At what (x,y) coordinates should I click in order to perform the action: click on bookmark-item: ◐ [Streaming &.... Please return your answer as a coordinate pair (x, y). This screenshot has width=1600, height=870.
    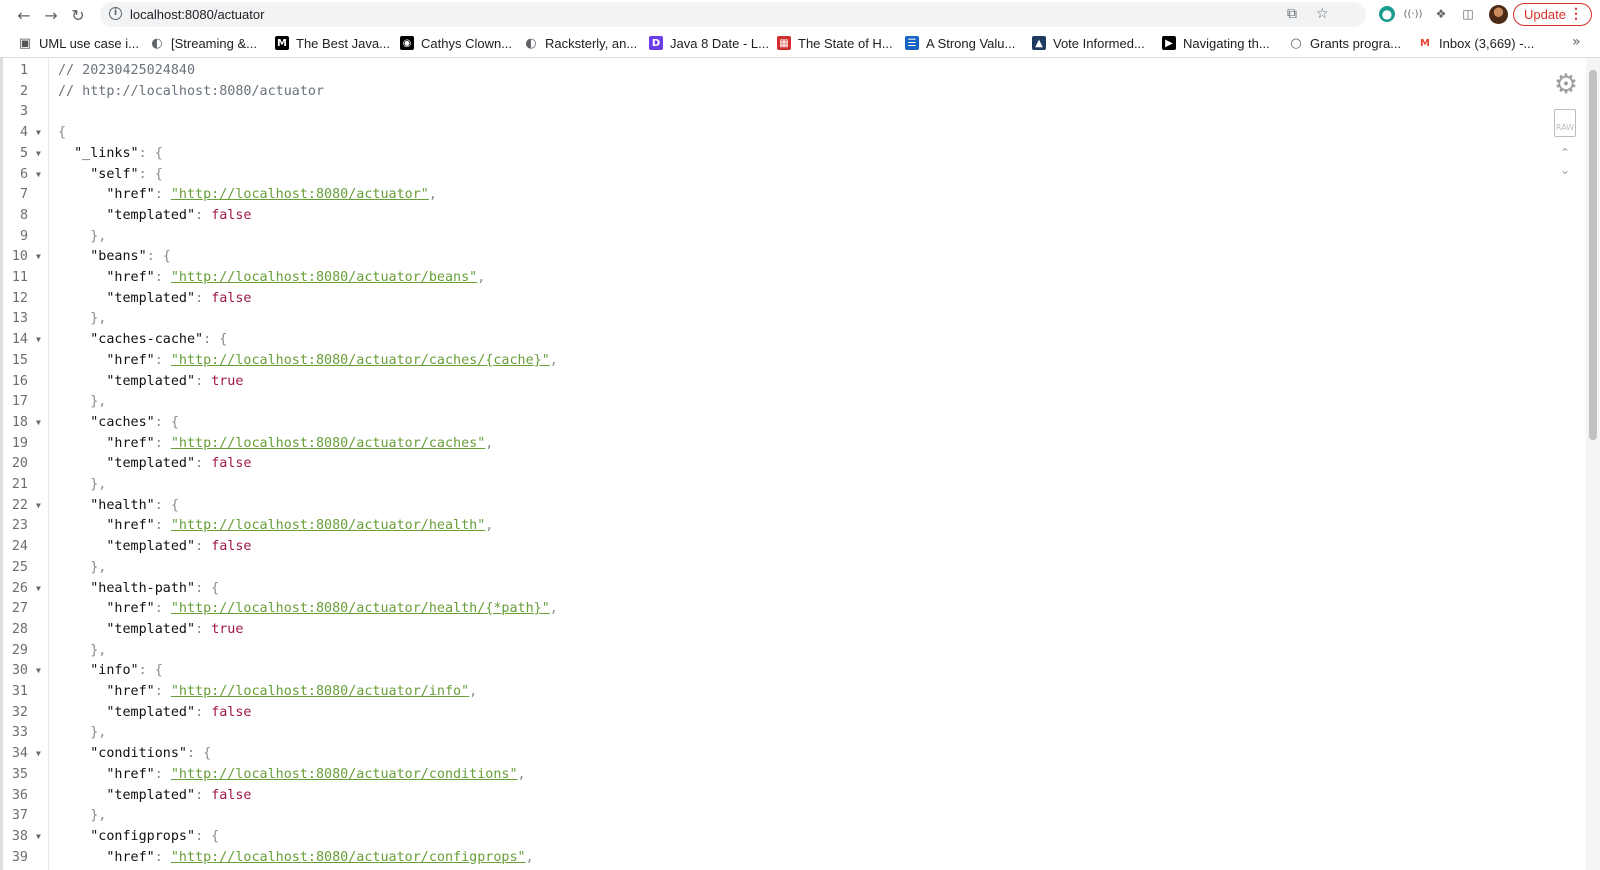
    Looking at the image, I should click on (203, 43).